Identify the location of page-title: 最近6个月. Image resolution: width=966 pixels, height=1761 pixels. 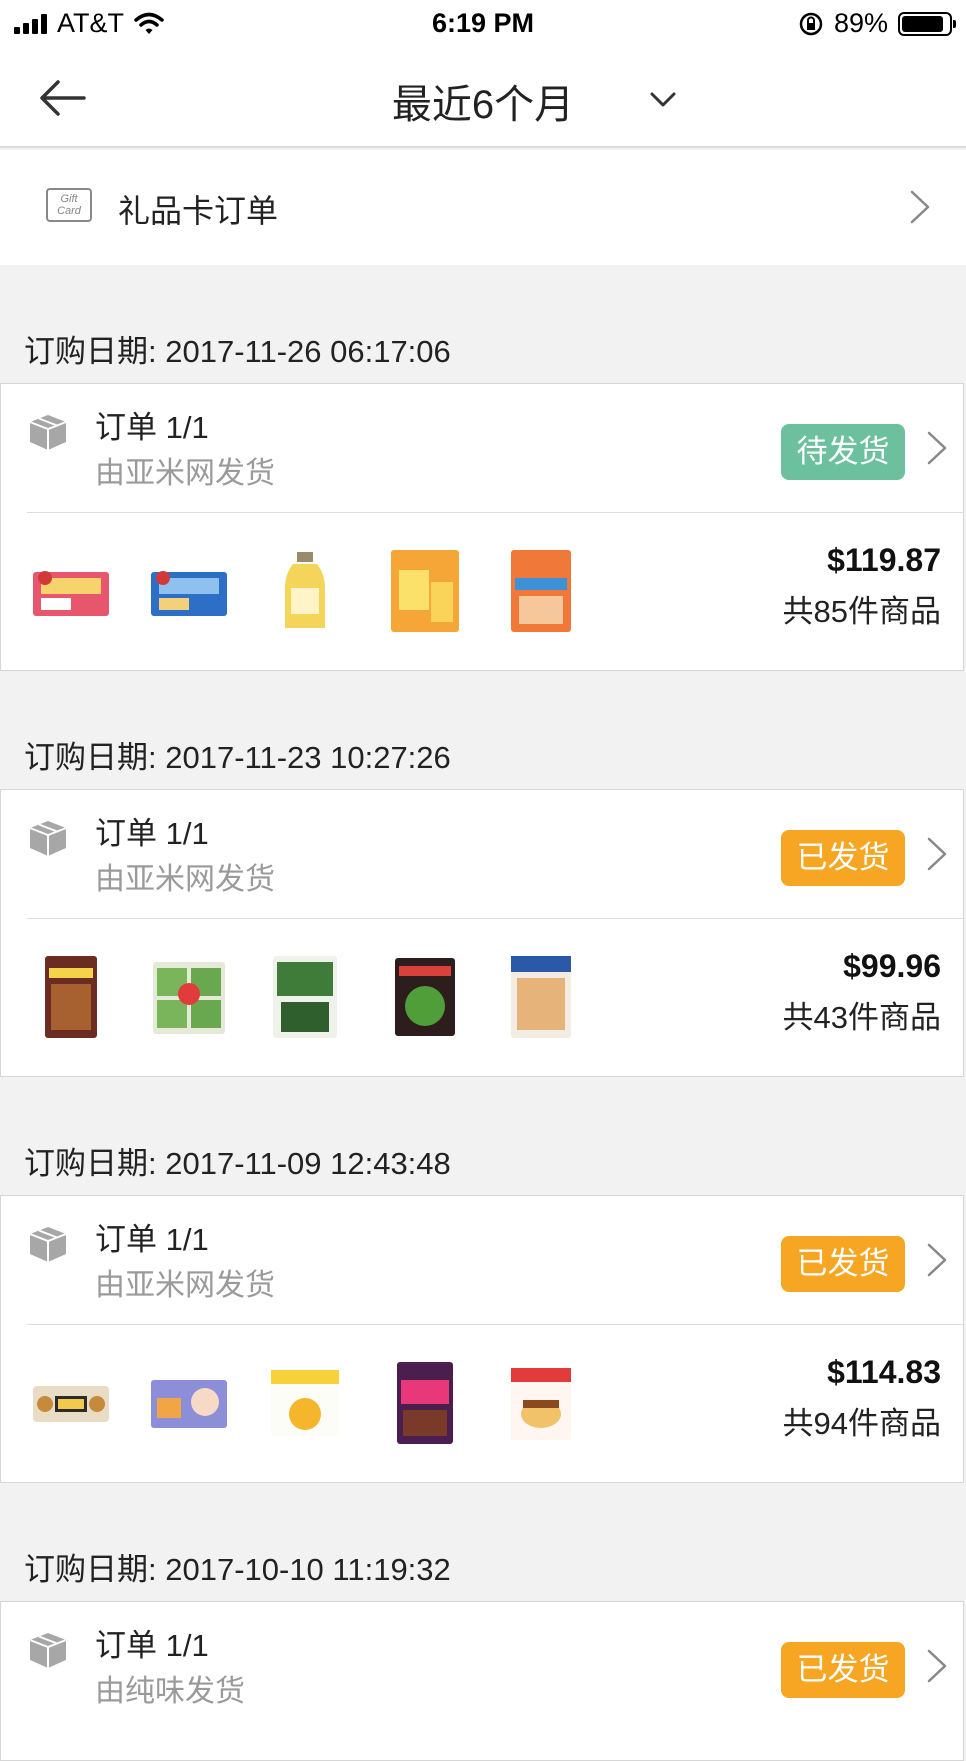
(483, 105).